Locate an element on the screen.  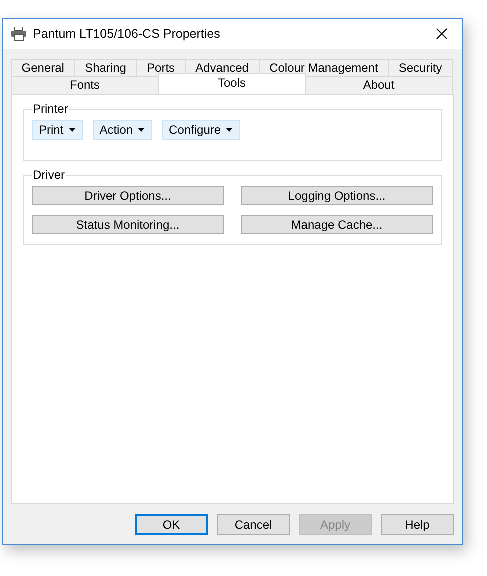
tab: Colour Management is located at coordinates (324, 67).